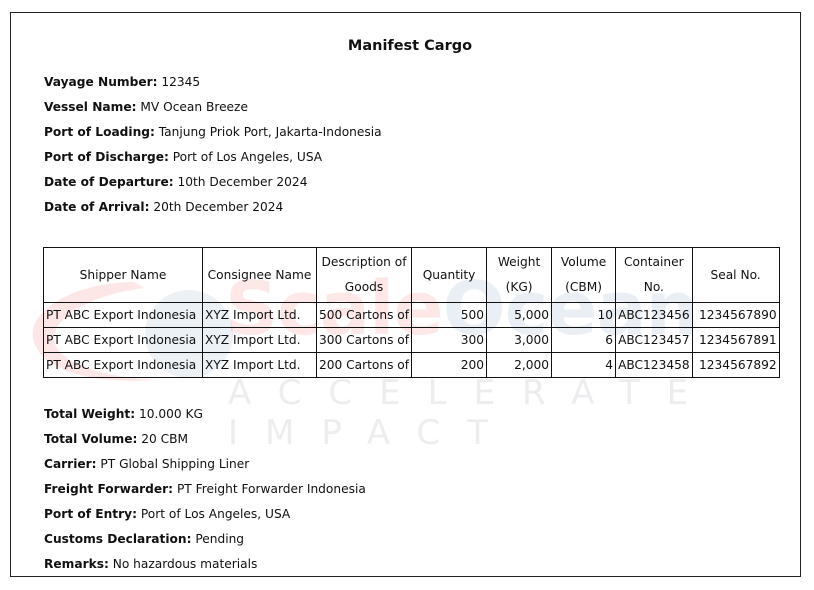  Describe the element at coordinates (242, 182) in the screenshot. I see `field-value: 10th December 2024` at that location.